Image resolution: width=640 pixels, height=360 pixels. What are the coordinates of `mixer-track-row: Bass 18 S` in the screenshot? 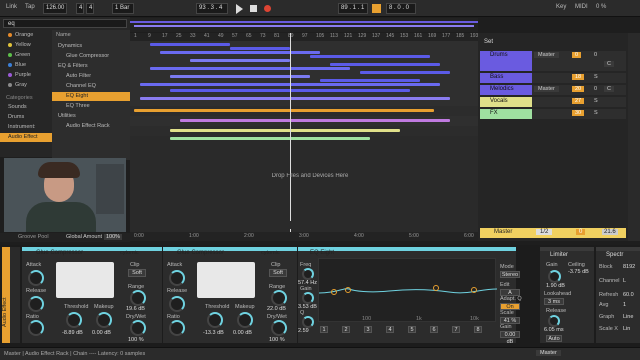 It's located at (553, 78).